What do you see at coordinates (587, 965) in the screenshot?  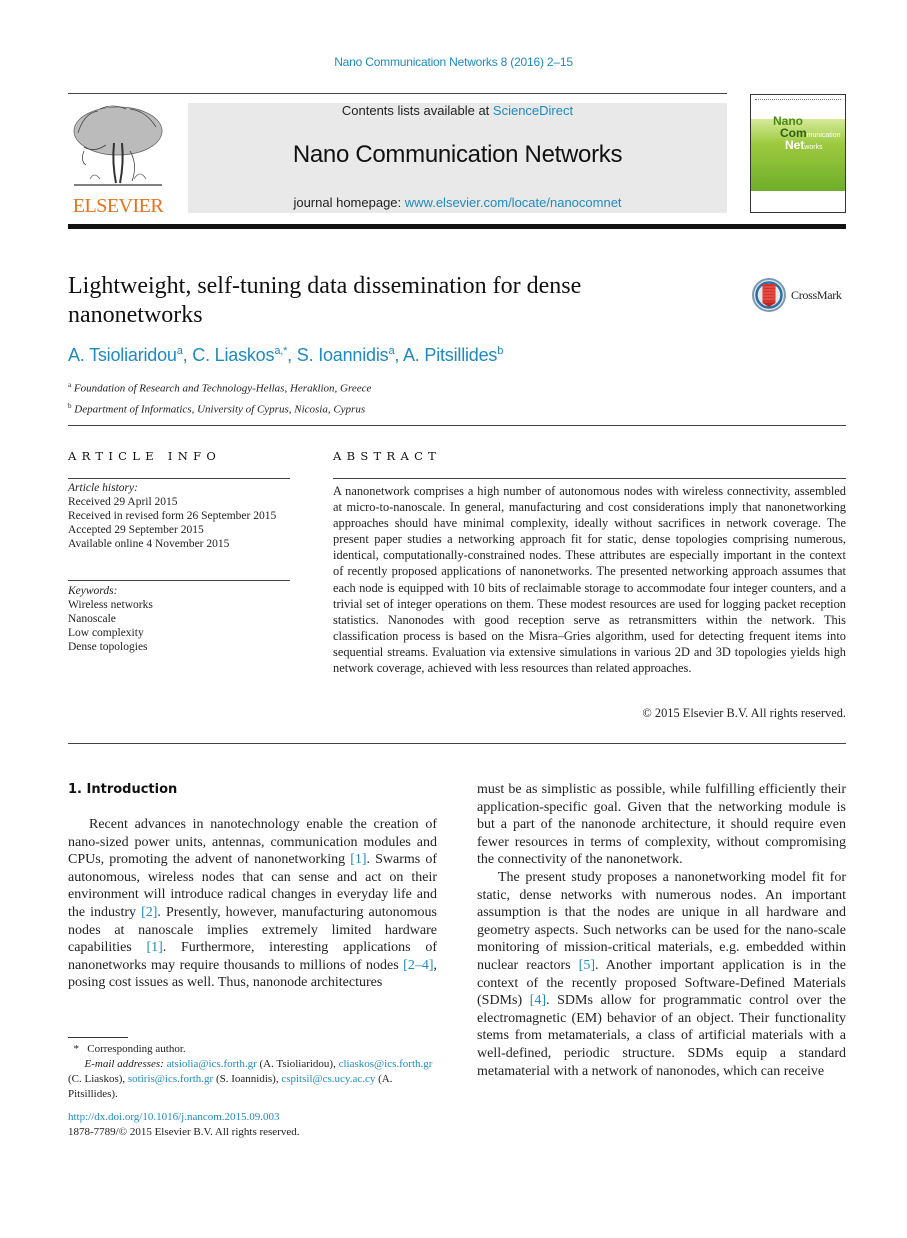 I see `citation-link: [5]` at bounding box center [587, 965].